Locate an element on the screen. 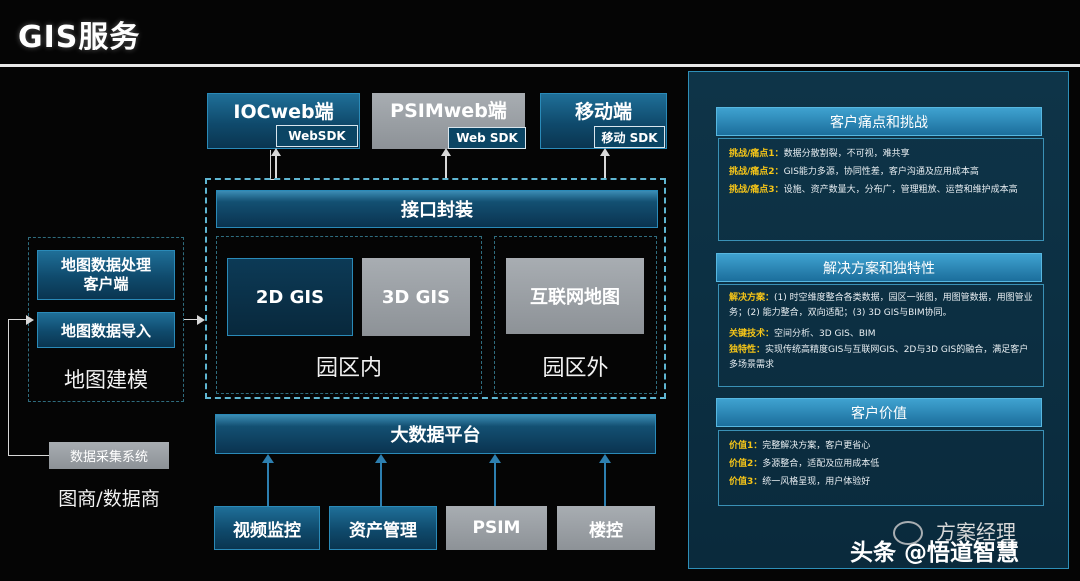 The image size is (1080, 581). box-internet-map: 互联网地图 is located at coordinates (575, 296).